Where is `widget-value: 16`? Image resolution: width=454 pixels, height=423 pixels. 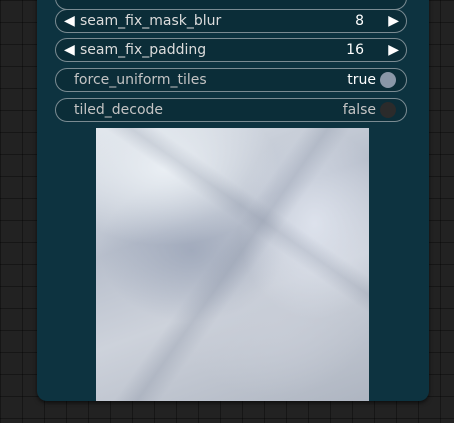 widget-value: 16 is located at coordinates (355, 50).